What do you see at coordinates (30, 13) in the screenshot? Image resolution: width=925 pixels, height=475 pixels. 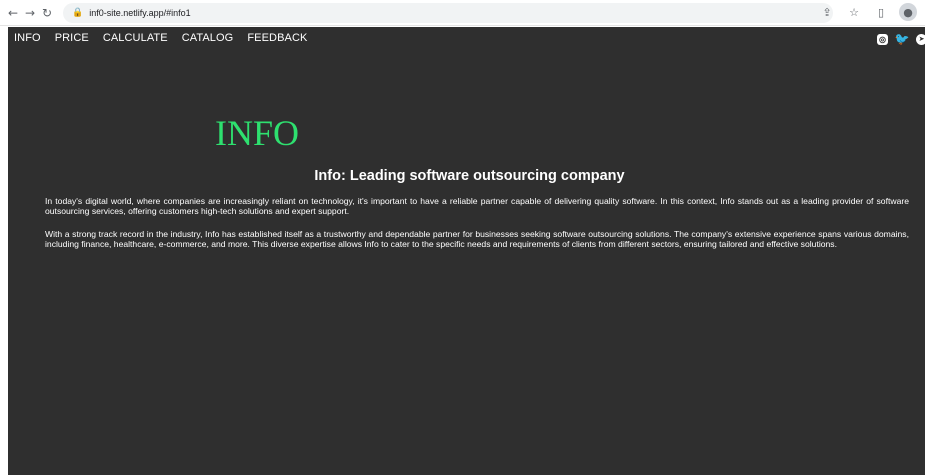 I see `forward-arrow-icon: →` at bounding box center [30, 13].